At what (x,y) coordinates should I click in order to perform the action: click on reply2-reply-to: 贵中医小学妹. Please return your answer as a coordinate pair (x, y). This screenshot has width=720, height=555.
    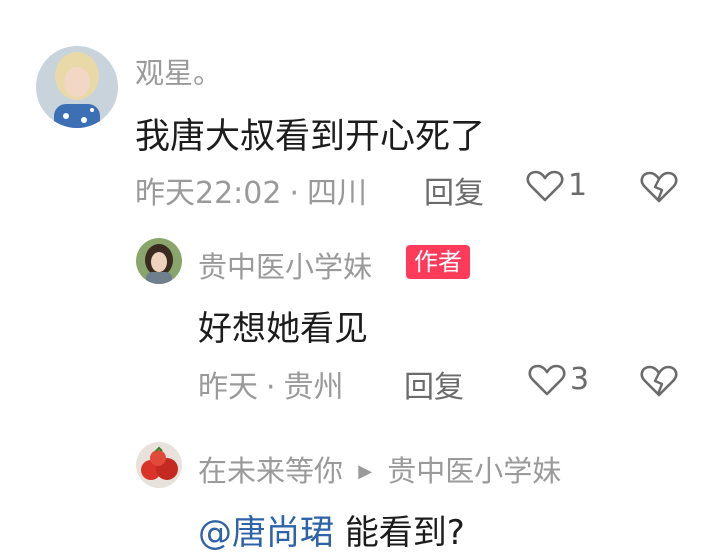
    Looking at the image, I should click on (474, 471).